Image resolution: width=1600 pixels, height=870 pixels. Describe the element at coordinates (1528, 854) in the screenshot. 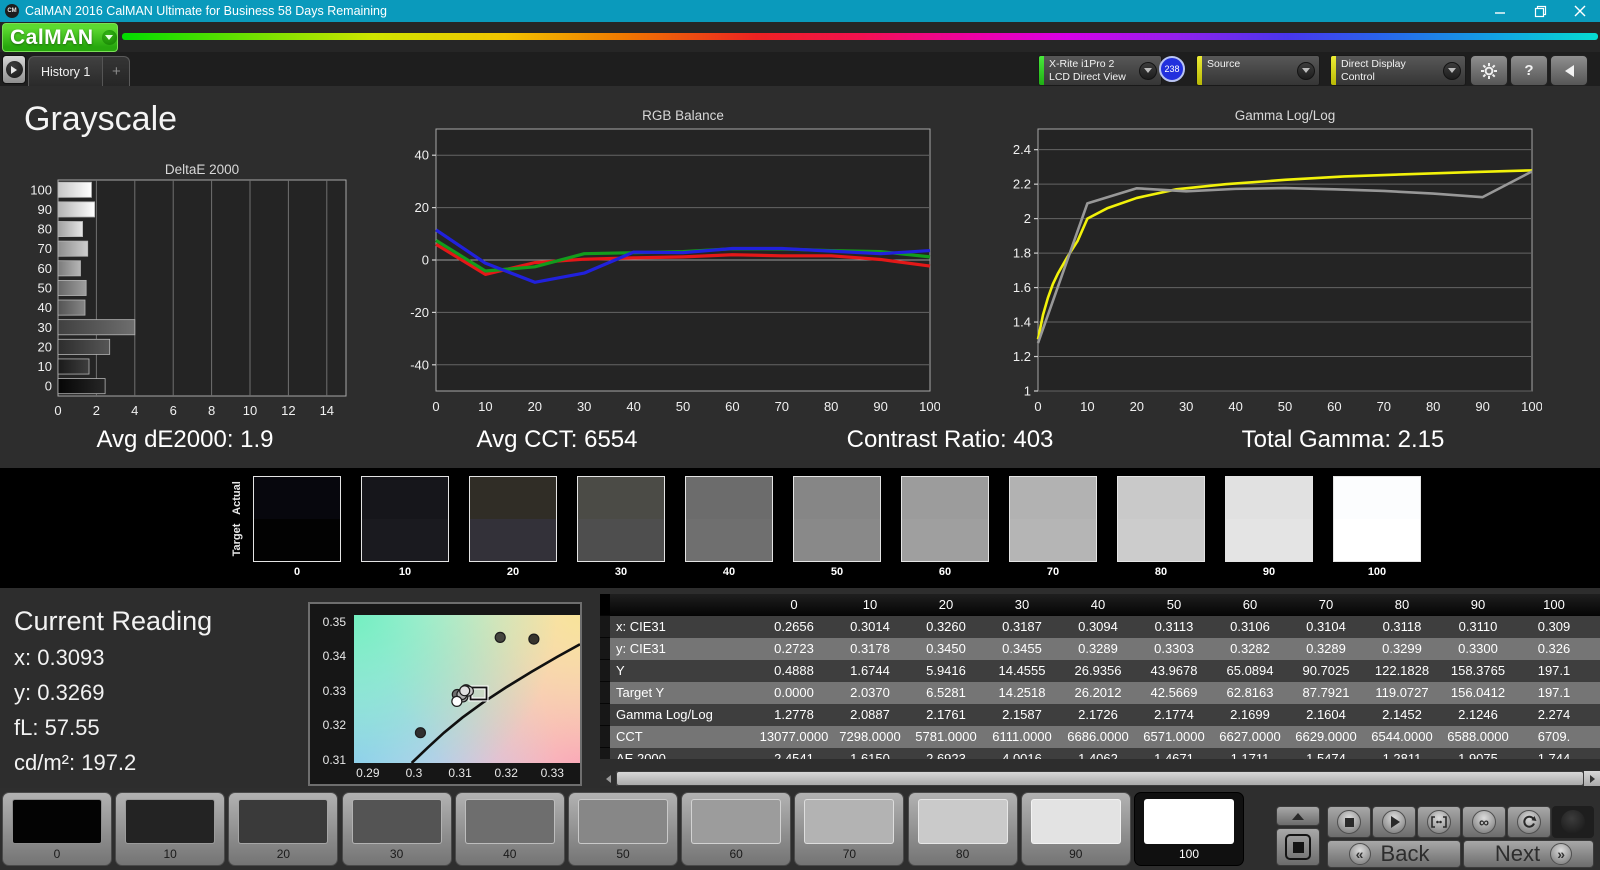

I see `next-button: Next »` at that location.